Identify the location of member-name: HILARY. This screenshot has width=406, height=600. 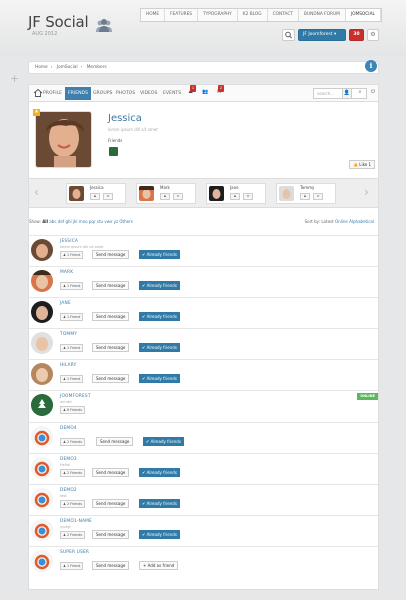
(68, 365).